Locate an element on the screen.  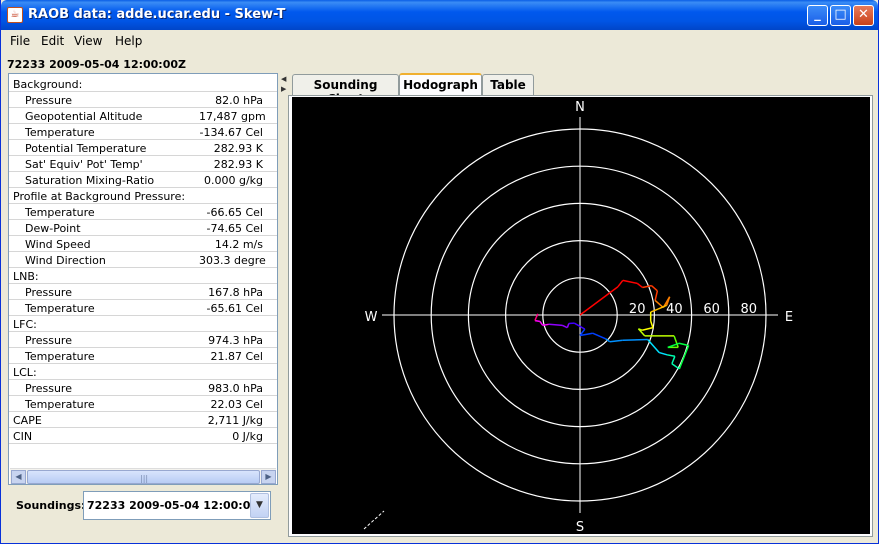
property-value: 17,487 gpm is located at coordinates (232, 116).